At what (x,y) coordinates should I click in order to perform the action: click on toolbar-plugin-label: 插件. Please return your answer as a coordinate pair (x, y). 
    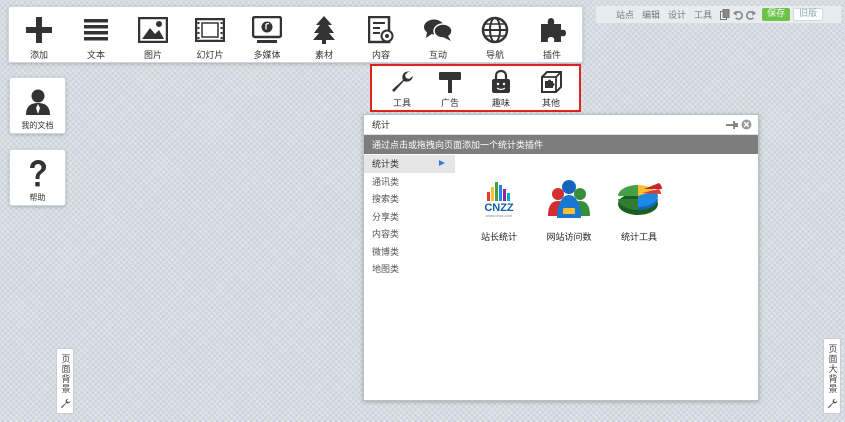
    Looking at the image, I should click on (551, 56).